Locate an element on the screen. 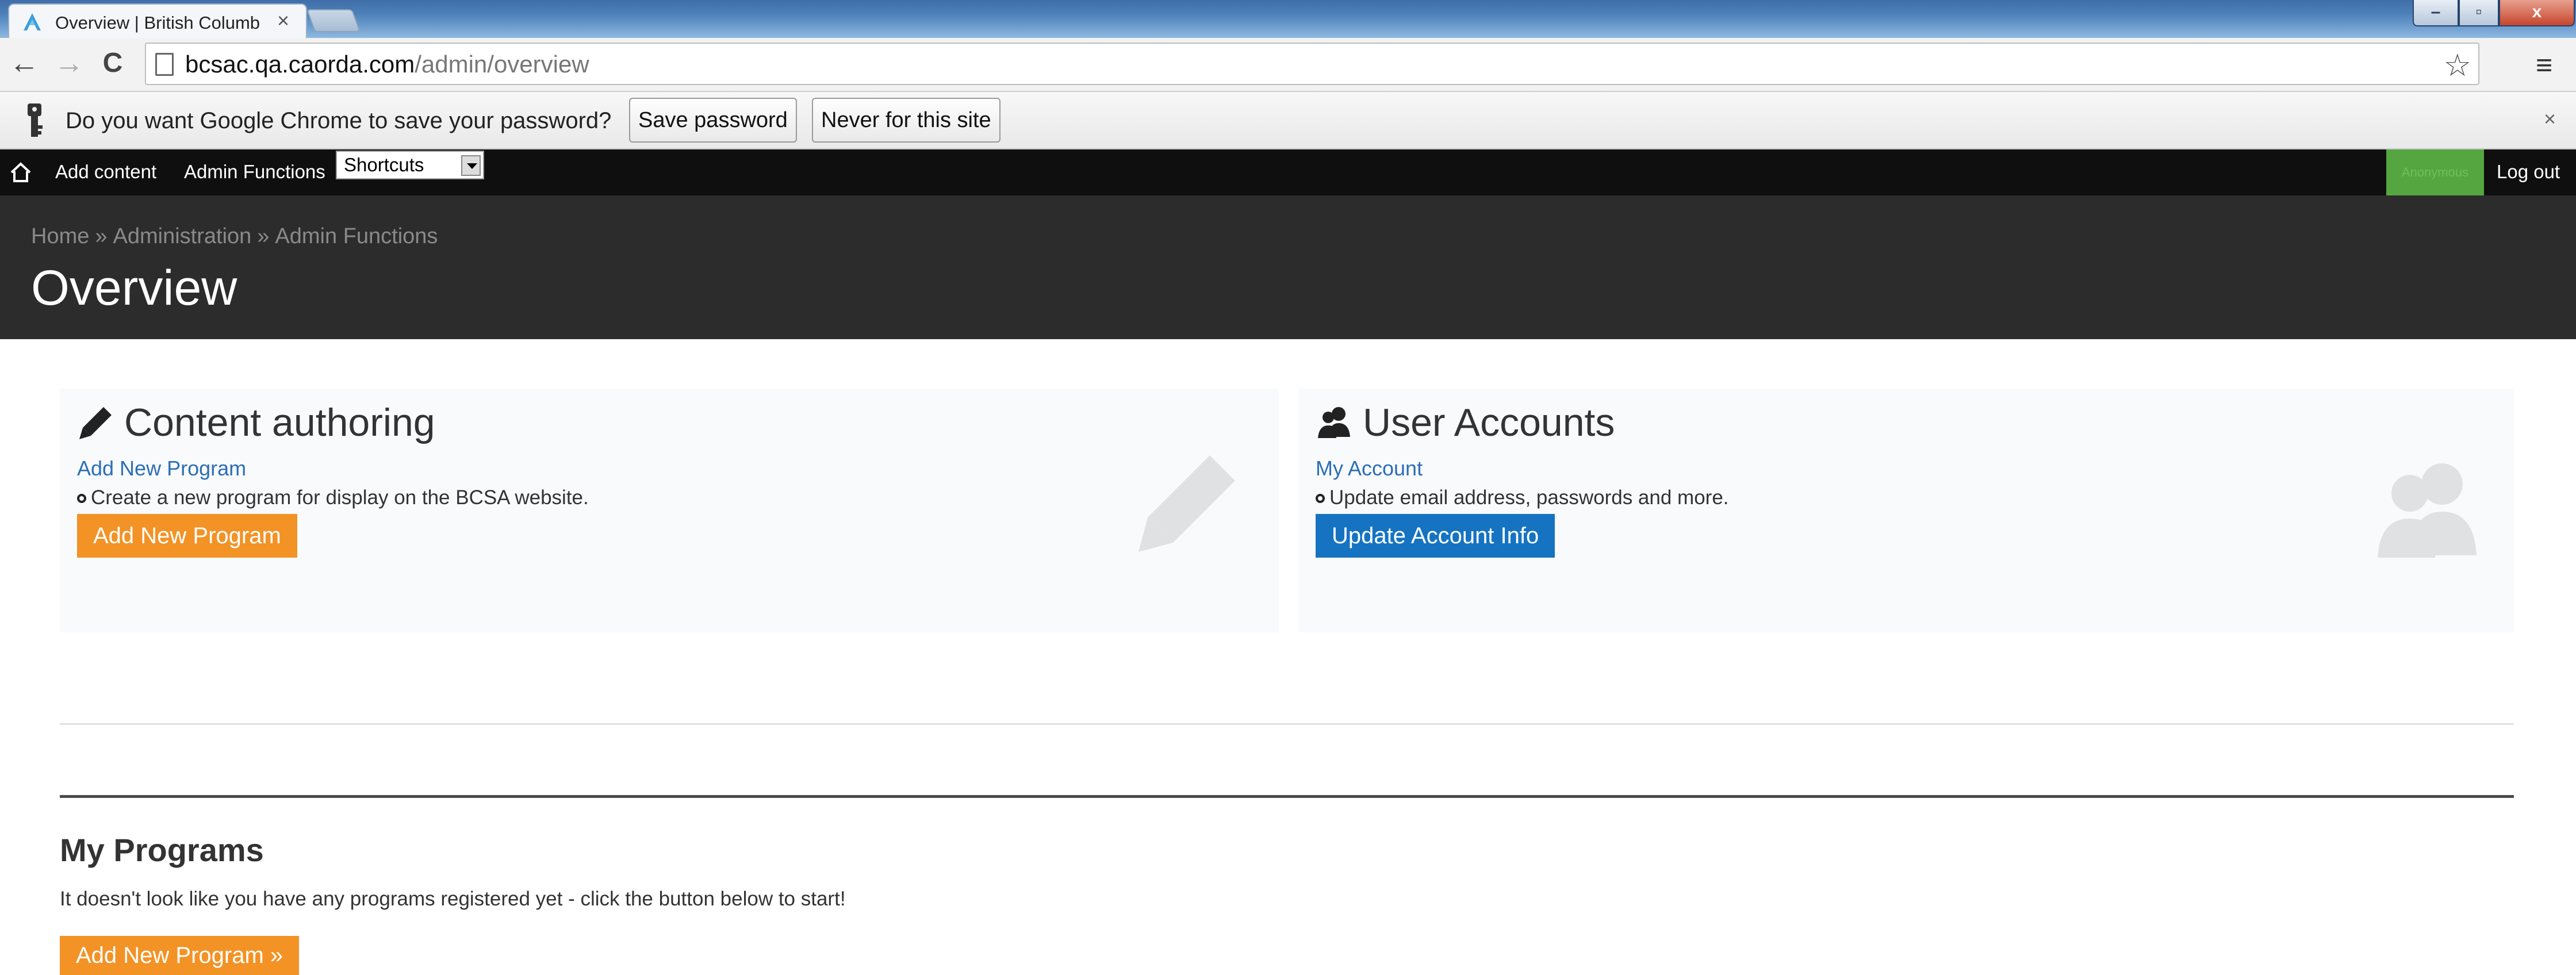  window-close-button: x is located at coordinates (2537, 13).